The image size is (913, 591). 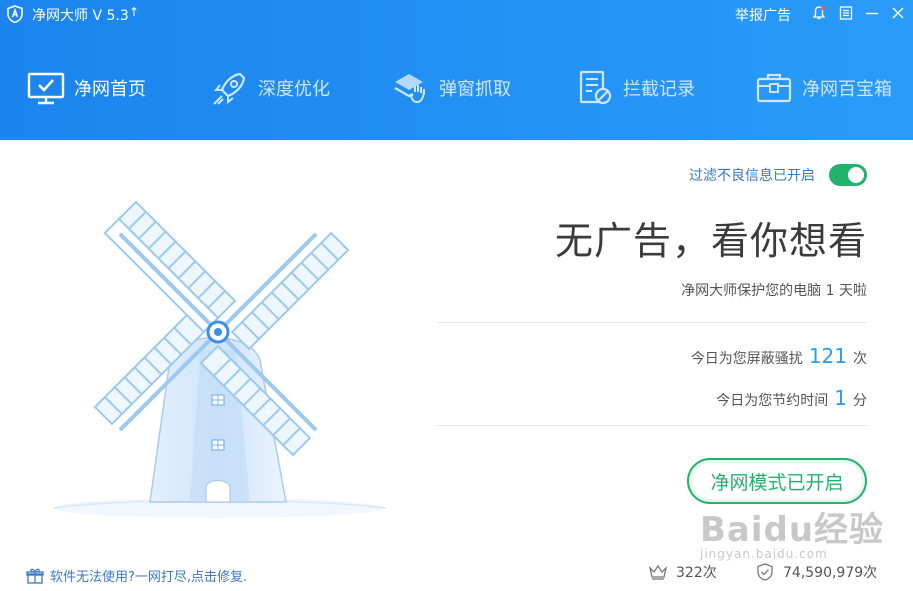 What do you see at coordinates (110, 89) in the screenshot?
I see `nav-label: 净网首页` at bounding box center [110, 89].